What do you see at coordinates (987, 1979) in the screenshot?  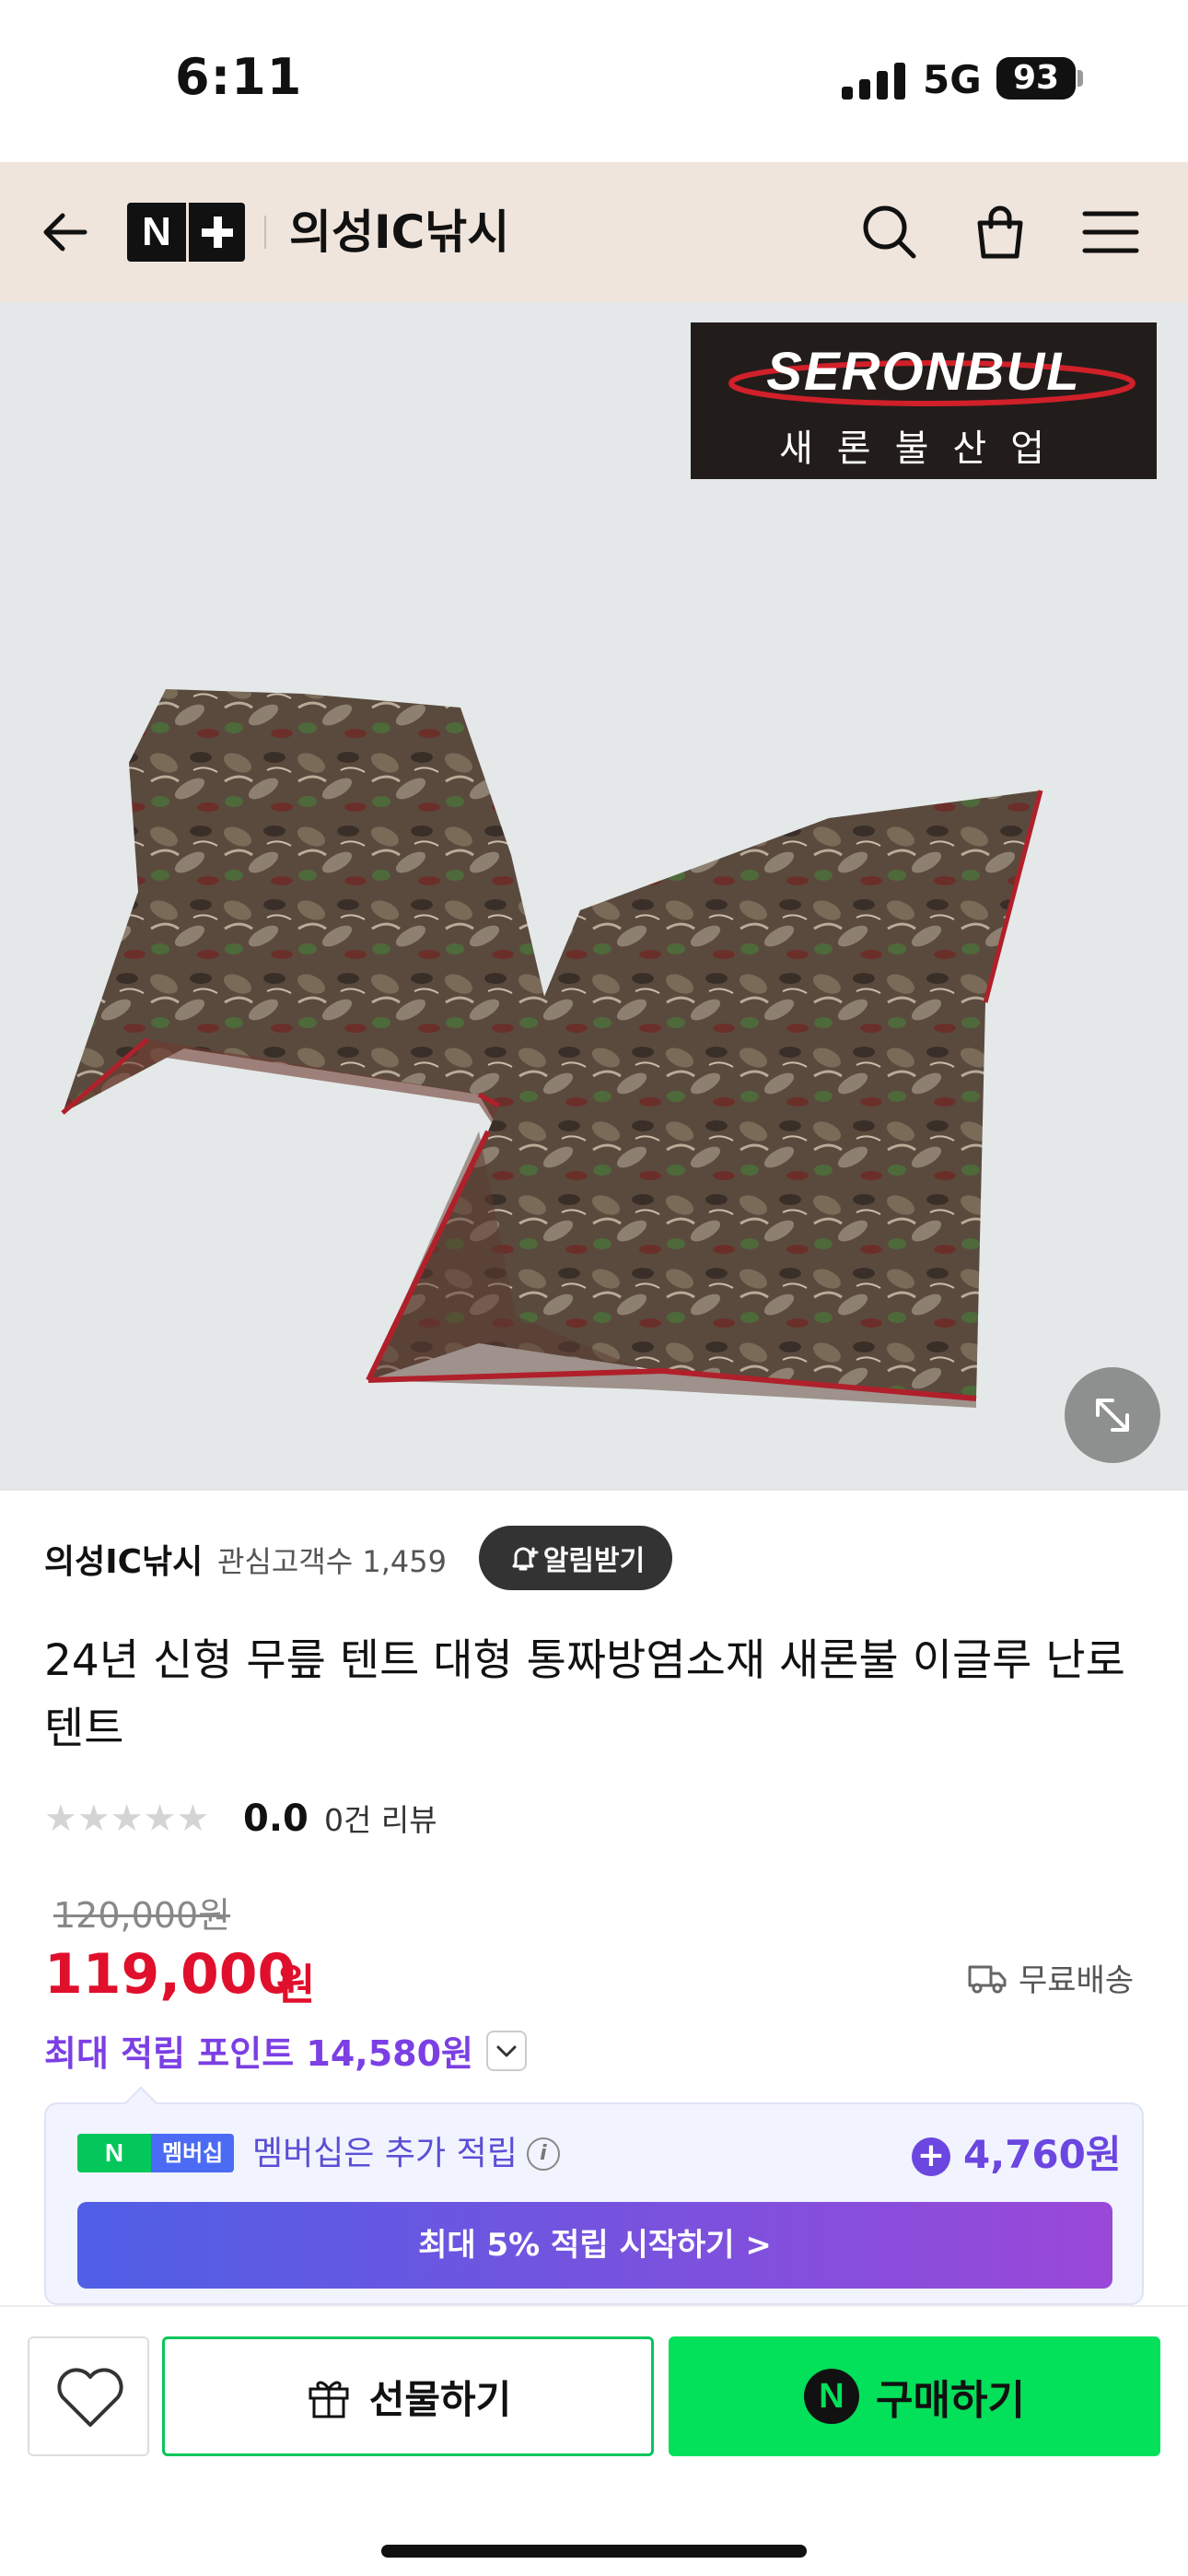 I see `truck-icon` at bounding box center [987, 1979].